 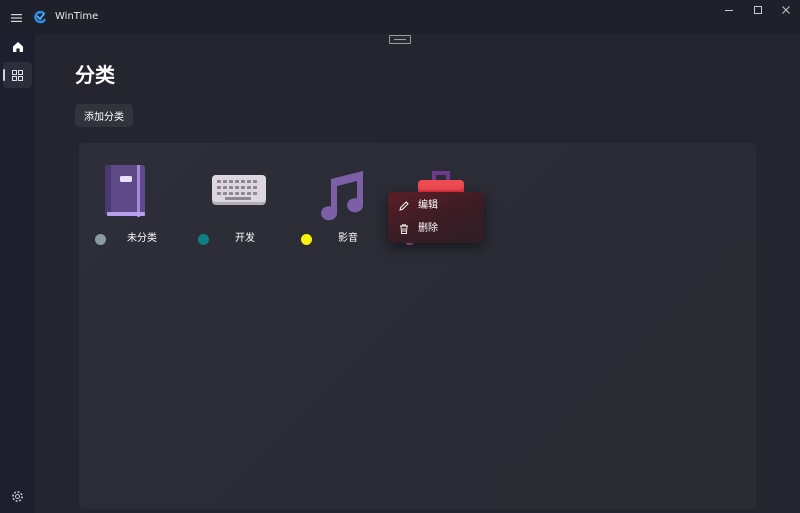 What do you see at coordinates (428, 205) in the screenshot?
I see `context-menu-label: 编辑` at bounding box center [428, 205].